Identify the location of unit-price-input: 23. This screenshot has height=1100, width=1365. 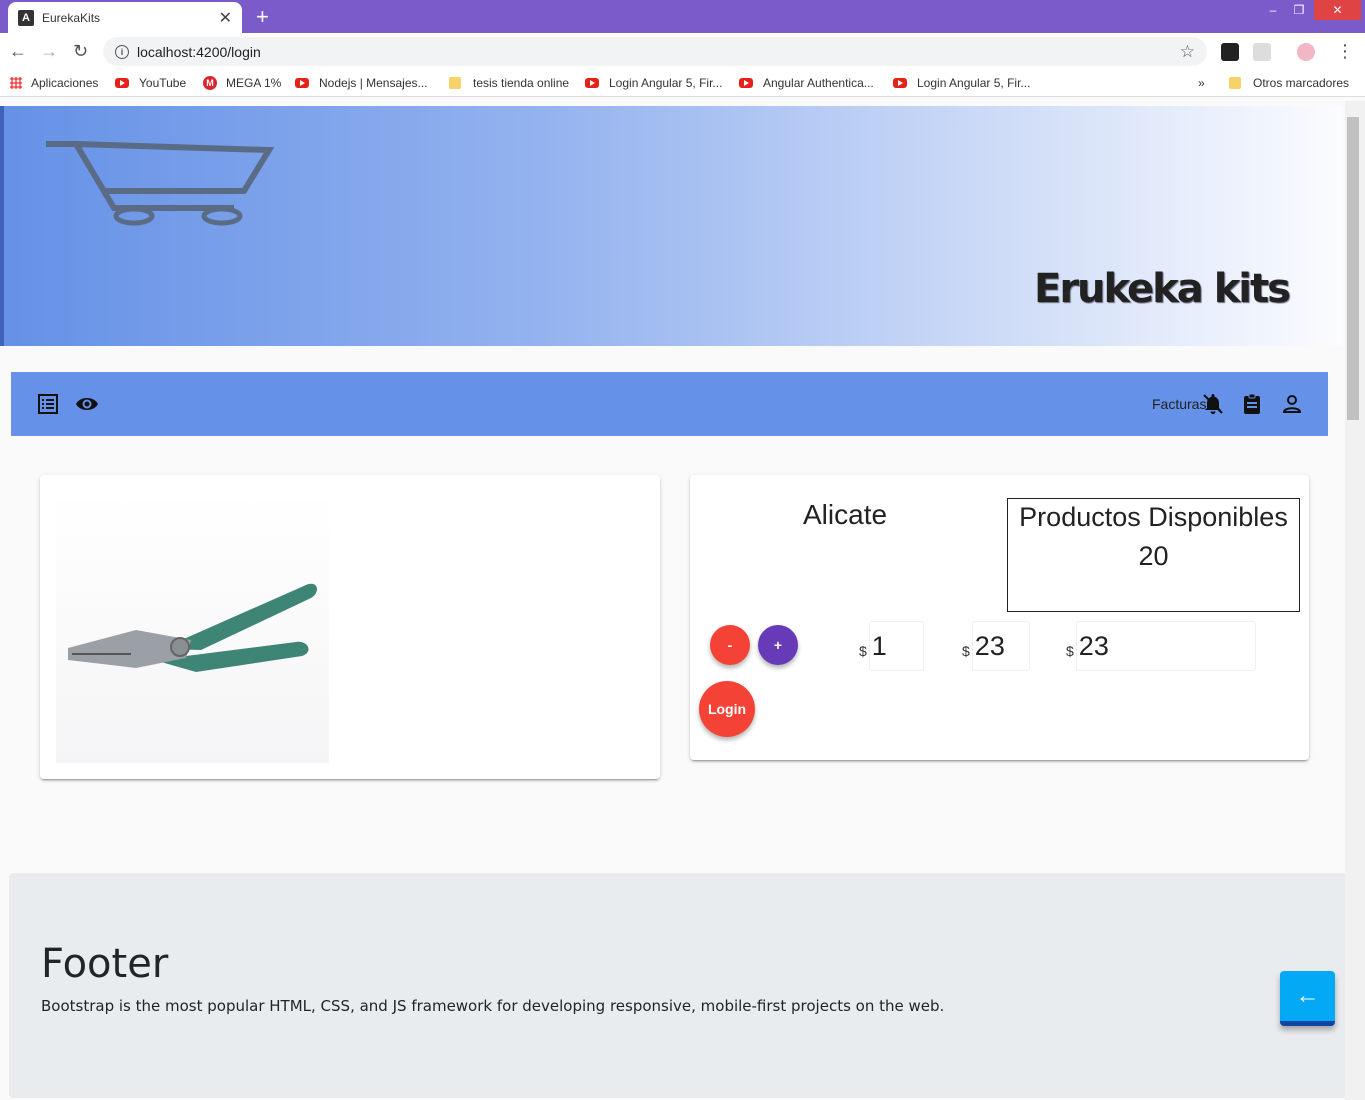
(1001, 646).